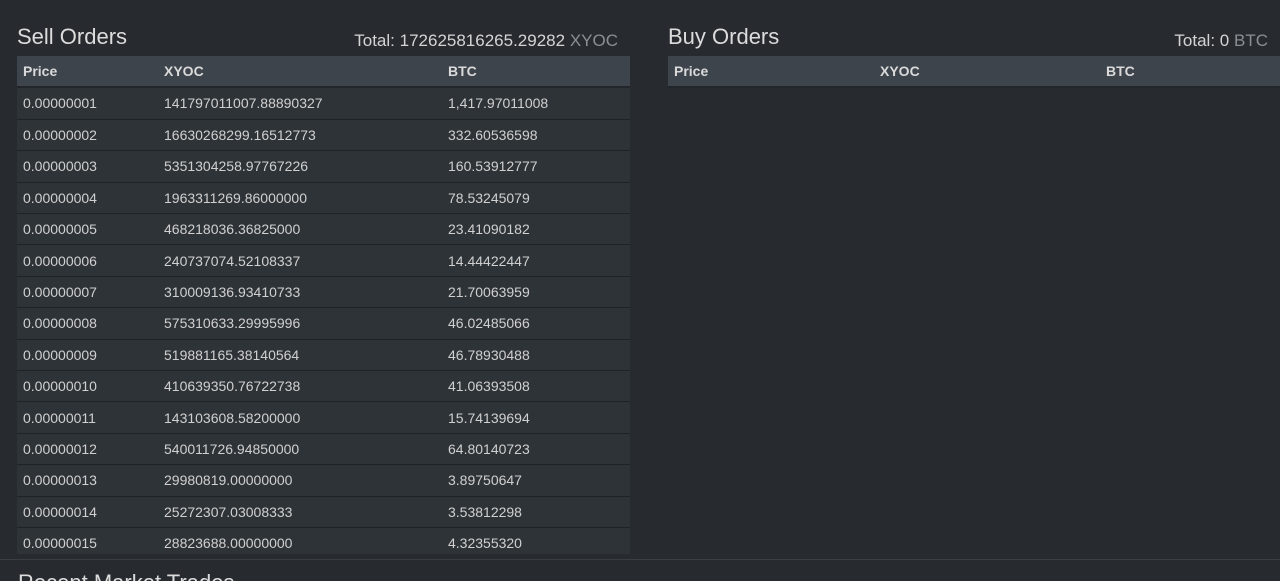  What do you see at coordinates (1195, 40) in the screenshot?
I see `buy-total-label: Total:` at bounding box center [1195, 40].